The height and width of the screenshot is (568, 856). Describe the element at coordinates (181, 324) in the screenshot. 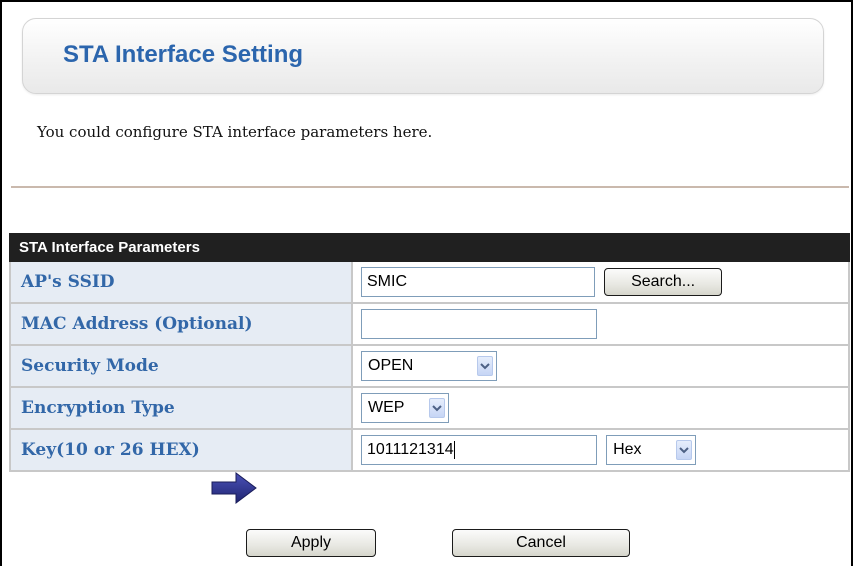

I see `mac-label: MAC Address (Optional)` at that location.